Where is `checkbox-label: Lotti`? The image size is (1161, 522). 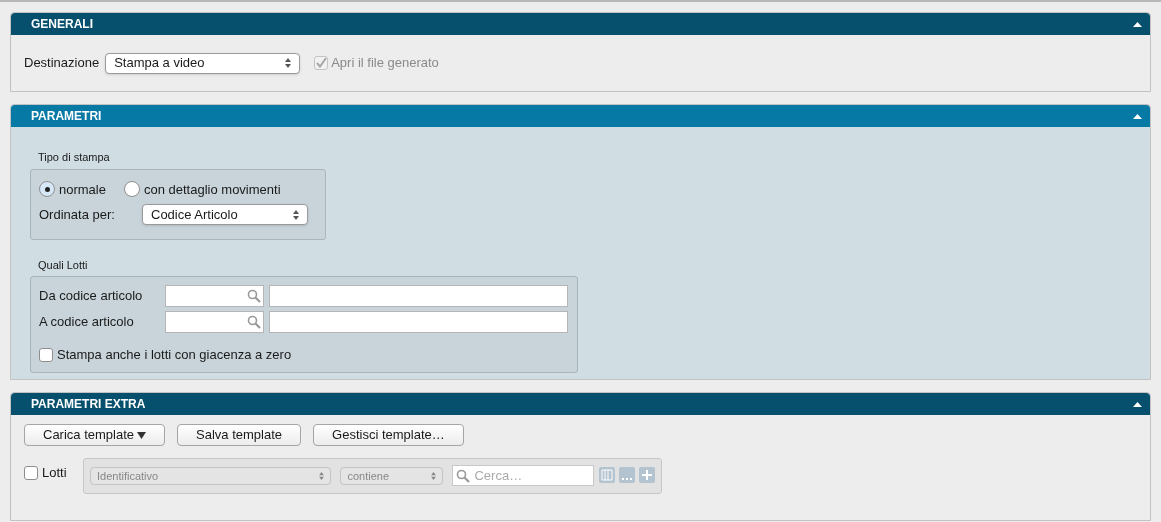 checkbox-label: Lotti is located at coordinates (54, 473).